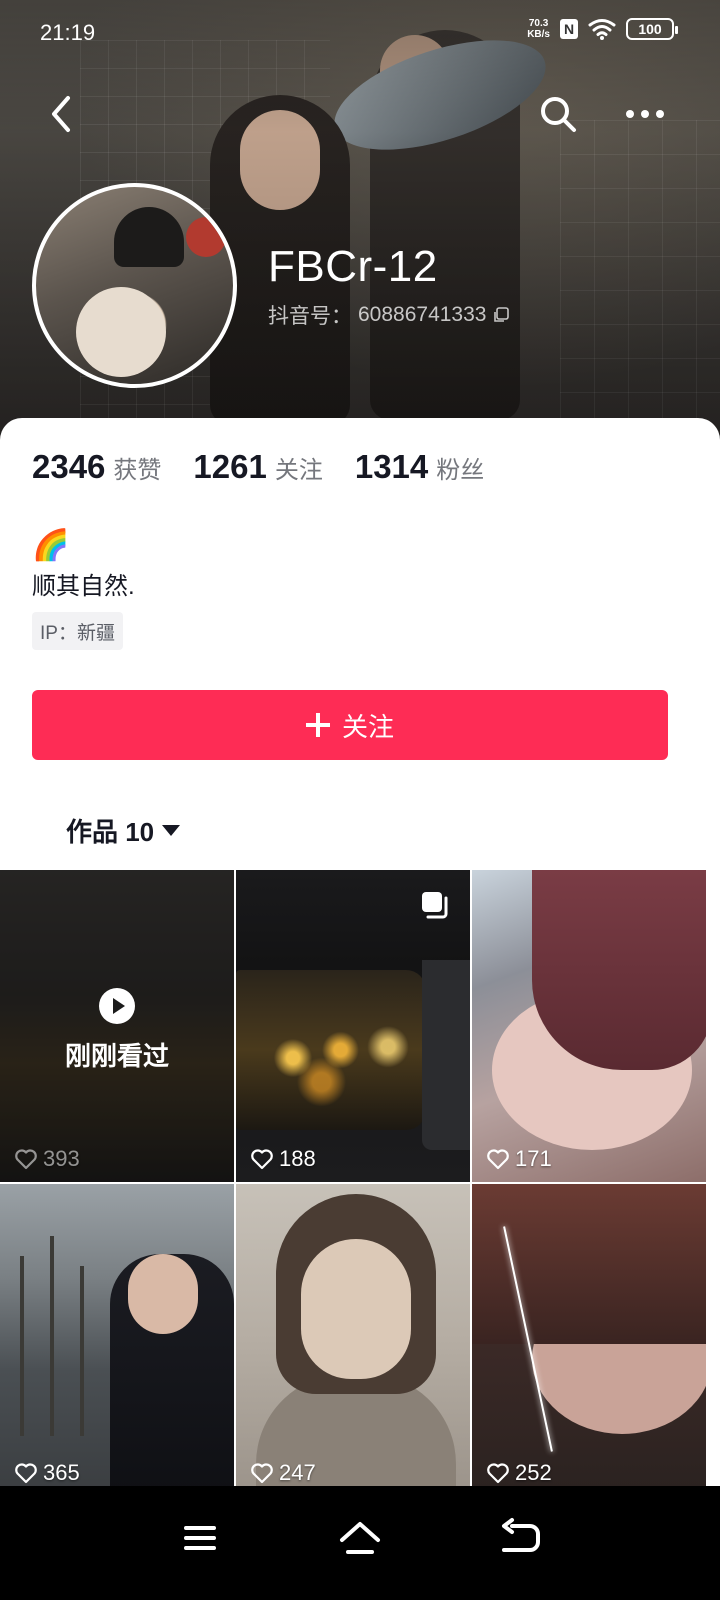 The height and width of the screenshot is (1600, 720). I want to click on stat-label: 关注, so click(298, 470).